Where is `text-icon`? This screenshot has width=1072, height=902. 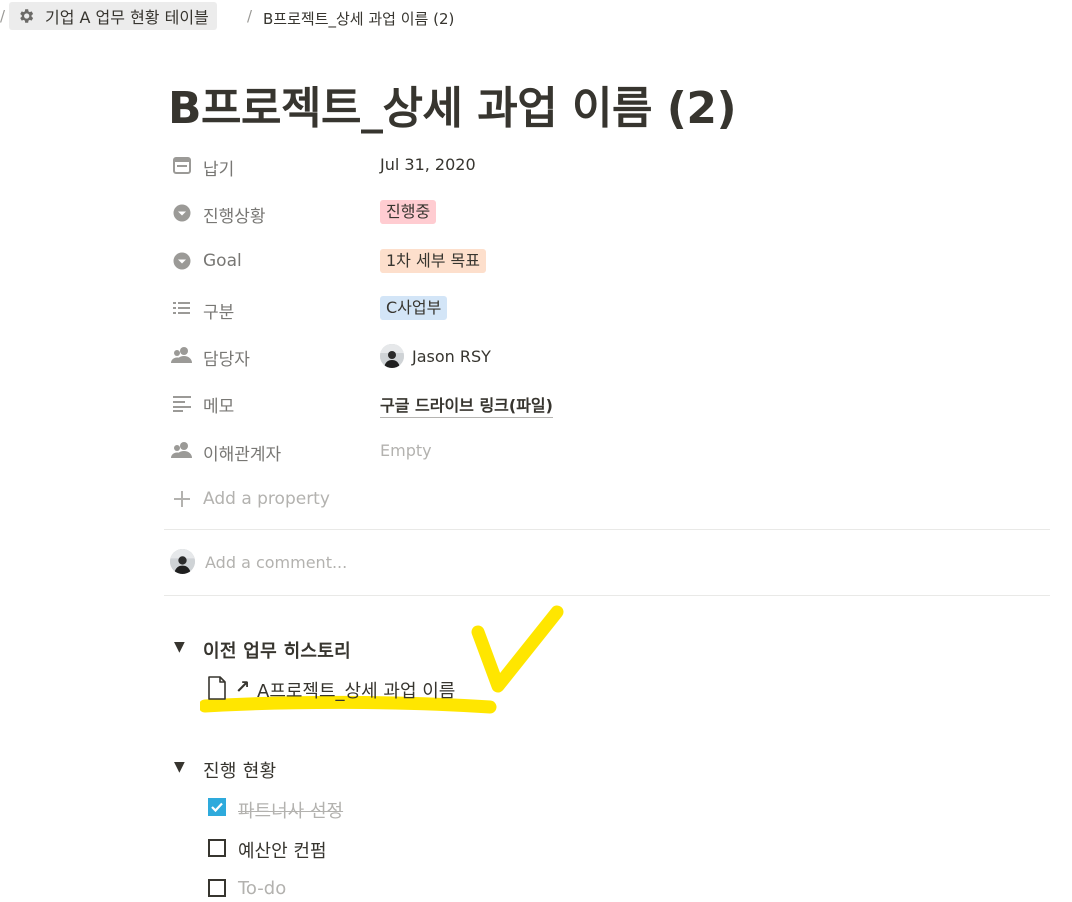 text-icon is located at coordinates (182, 403).